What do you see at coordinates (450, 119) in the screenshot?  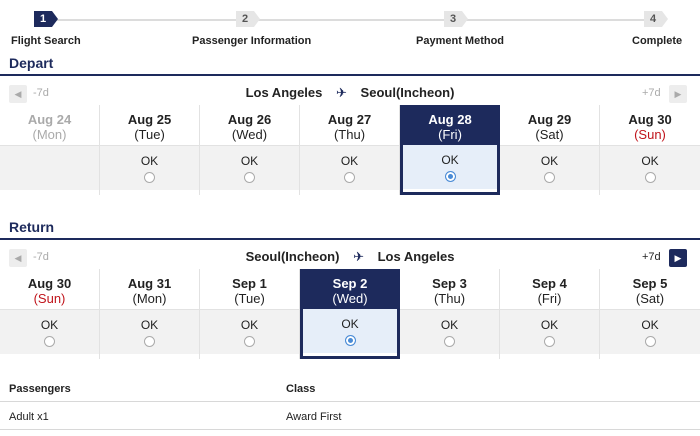 I see `date-label: Aug 28` at bounding box center [450, 119].